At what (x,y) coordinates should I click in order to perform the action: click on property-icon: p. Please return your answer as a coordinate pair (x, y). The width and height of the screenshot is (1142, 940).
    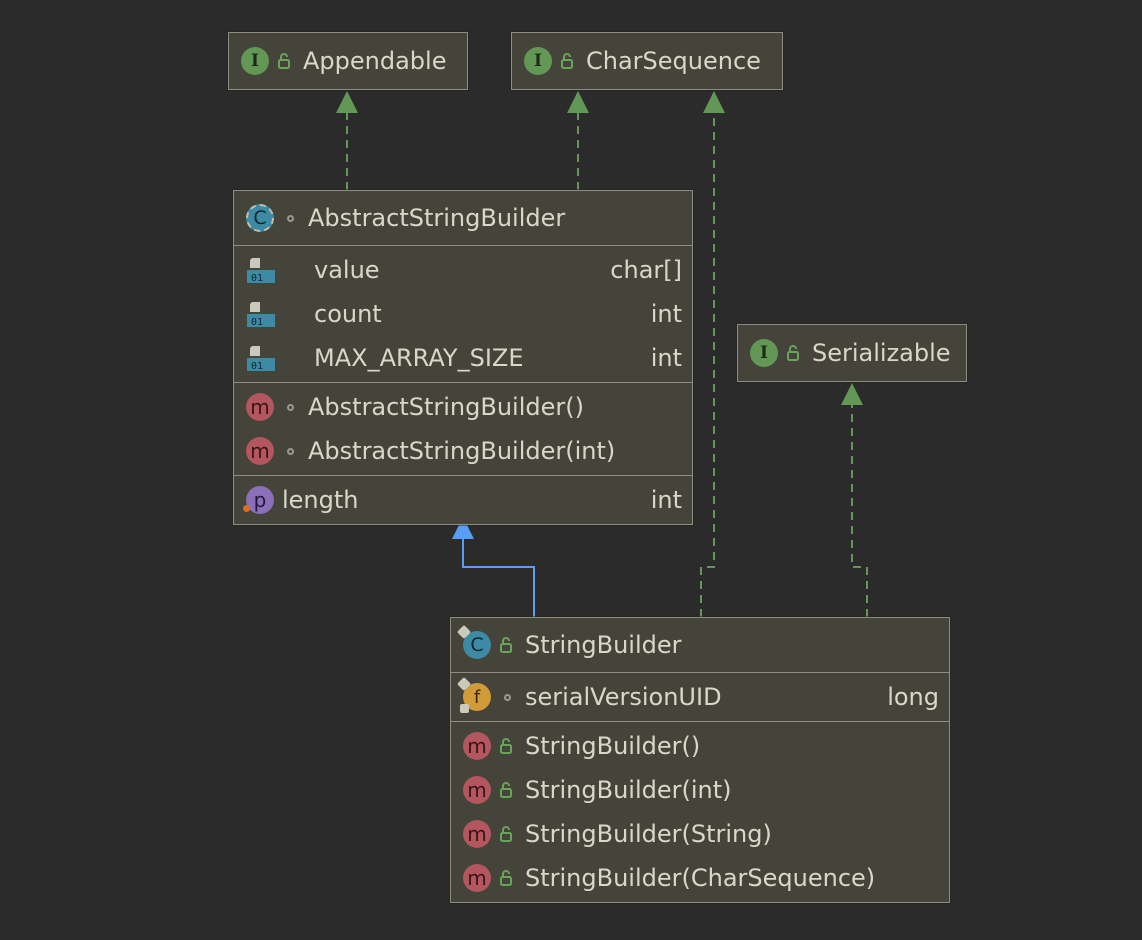
    Looking at the image, I should click on (258, 500).